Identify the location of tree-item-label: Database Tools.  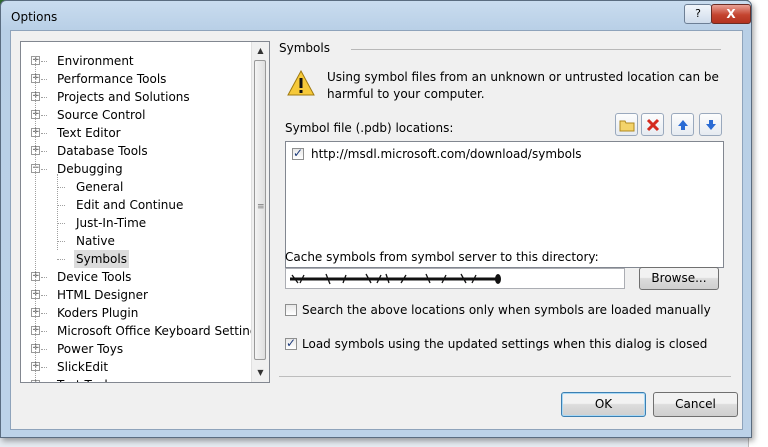
(102, 151).